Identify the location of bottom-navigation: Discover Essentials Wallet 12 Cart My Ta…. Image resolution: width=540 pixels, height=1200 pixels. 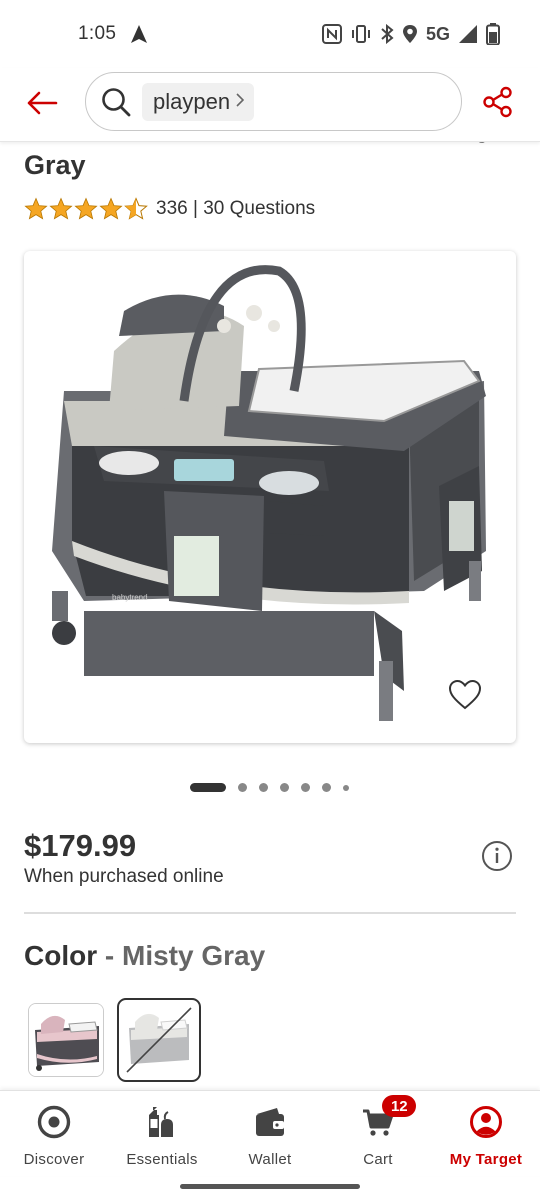
(270, 1133).